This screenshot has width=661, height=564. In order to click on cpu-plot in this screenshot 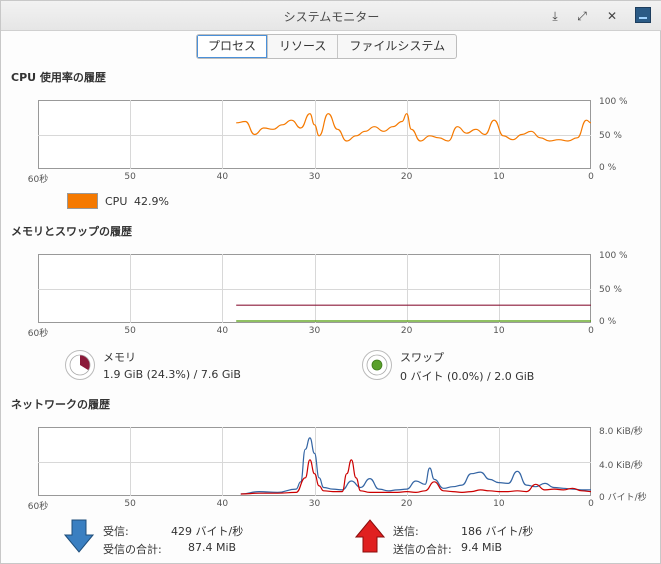, I will do `click(314, 134)`.